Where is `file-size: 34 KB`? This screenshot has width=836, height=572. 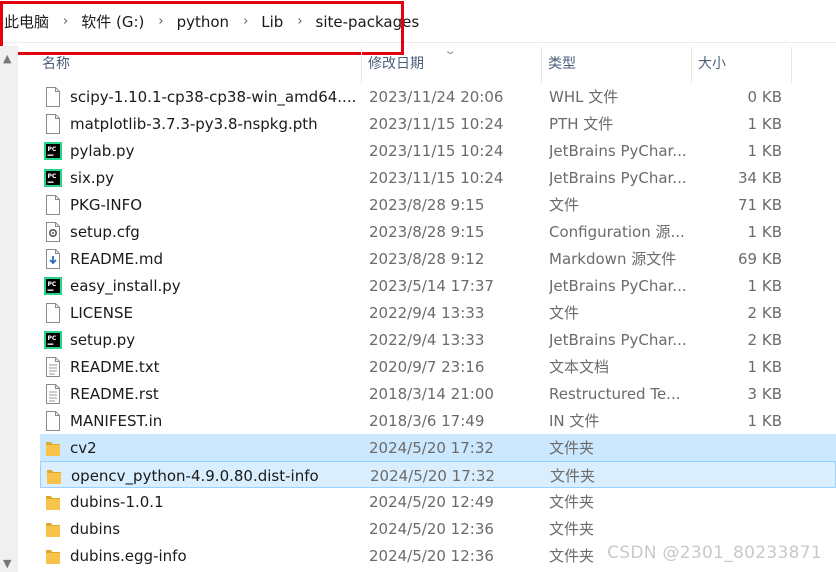 file-size: 34 KB is located at coordinates (760, 177).